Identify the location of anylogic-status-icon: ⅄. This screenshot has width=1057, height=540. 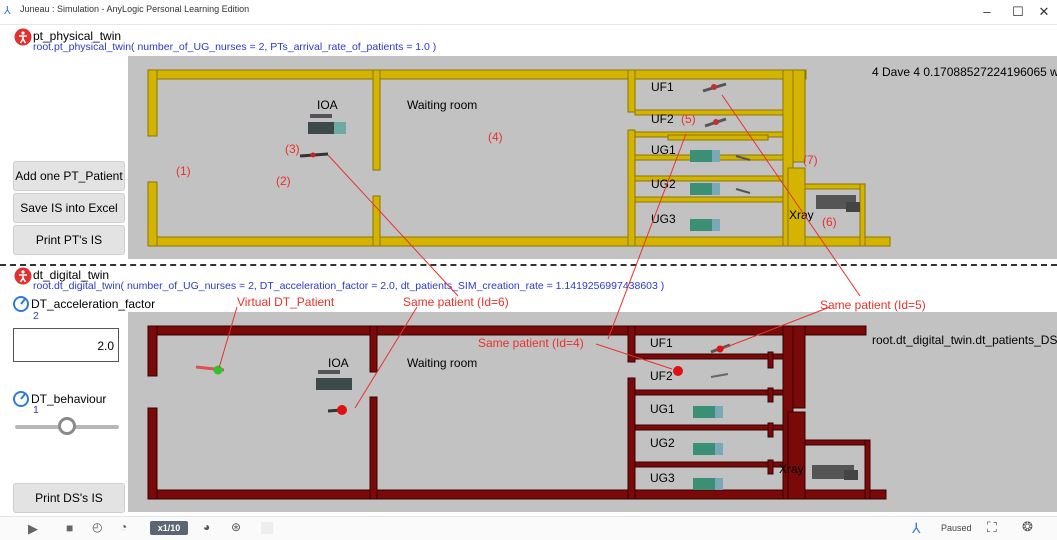
(916, 528).